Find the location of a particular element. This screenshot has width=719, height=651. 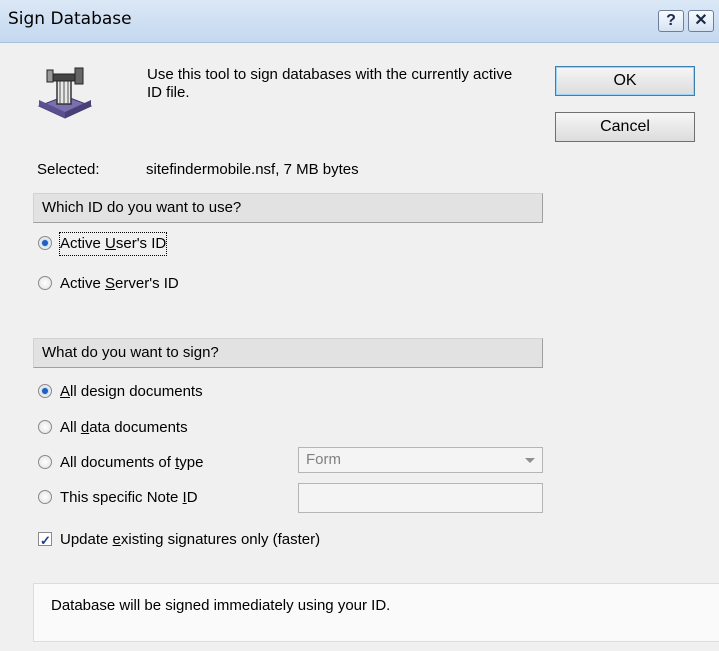

checkbox-label: Update existing signatures only (faster) is located at coordinates (190, 539).